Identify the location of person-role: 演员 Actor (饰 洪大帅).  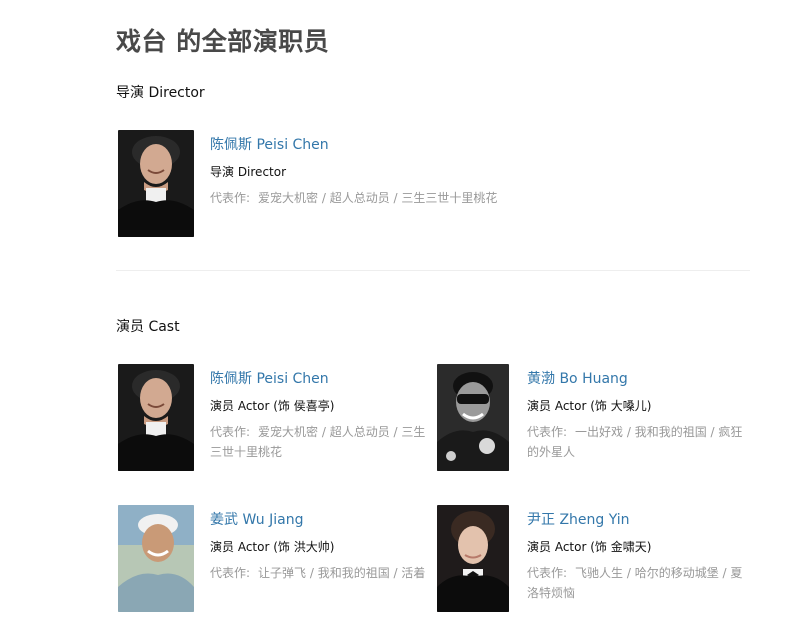
(272, 547).